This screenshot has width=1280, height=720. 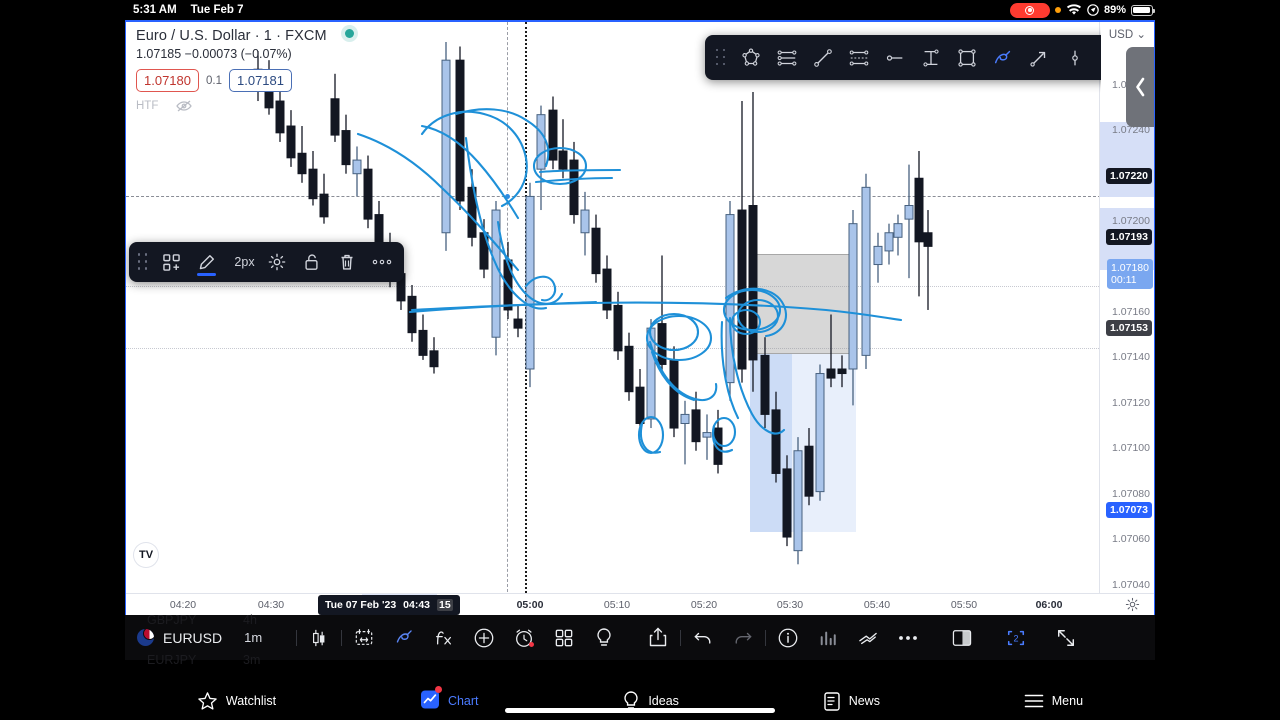 I want to click on fullscreen-icon, so click(x=1066, y=637).